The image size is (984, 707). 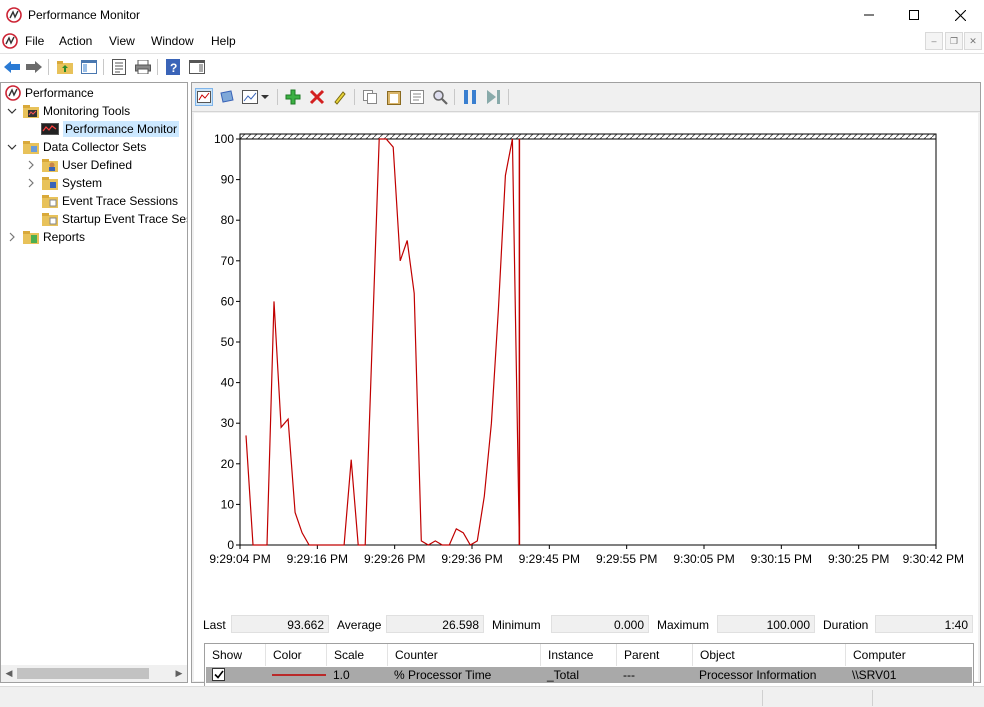 I want to click on tree-item-performance: Performance, so click(x=49, y=93).